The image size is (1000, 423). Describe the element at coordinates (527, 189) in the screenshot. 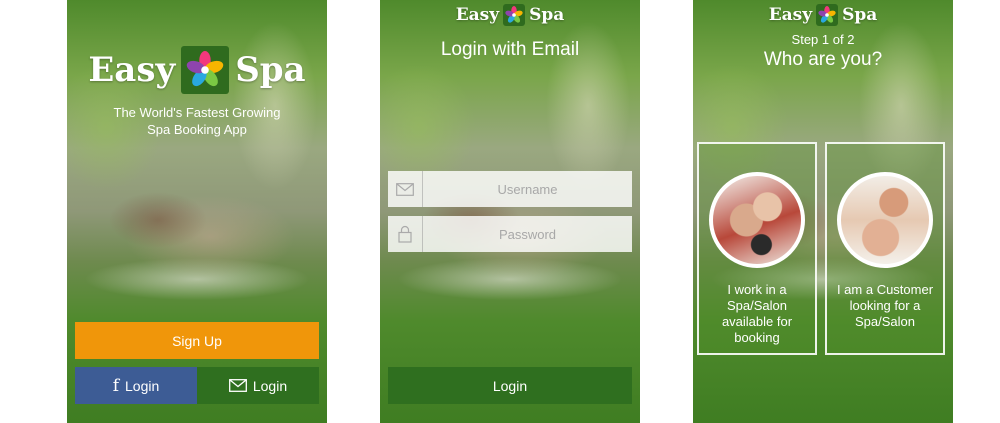

I see `username-input` at that location.